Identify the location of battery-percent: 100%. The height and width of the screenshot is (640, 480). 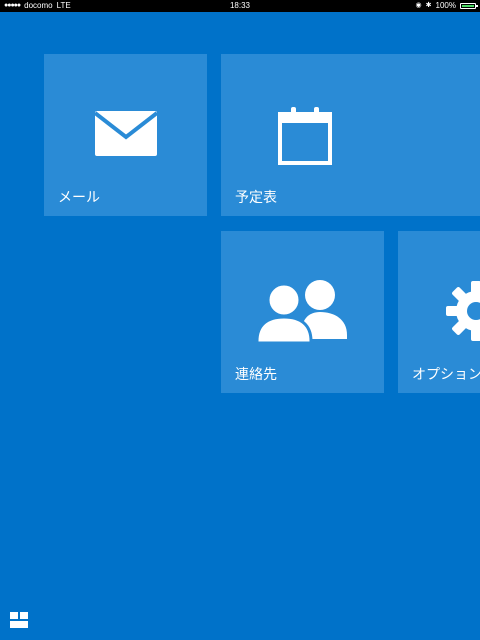
(445, 5).